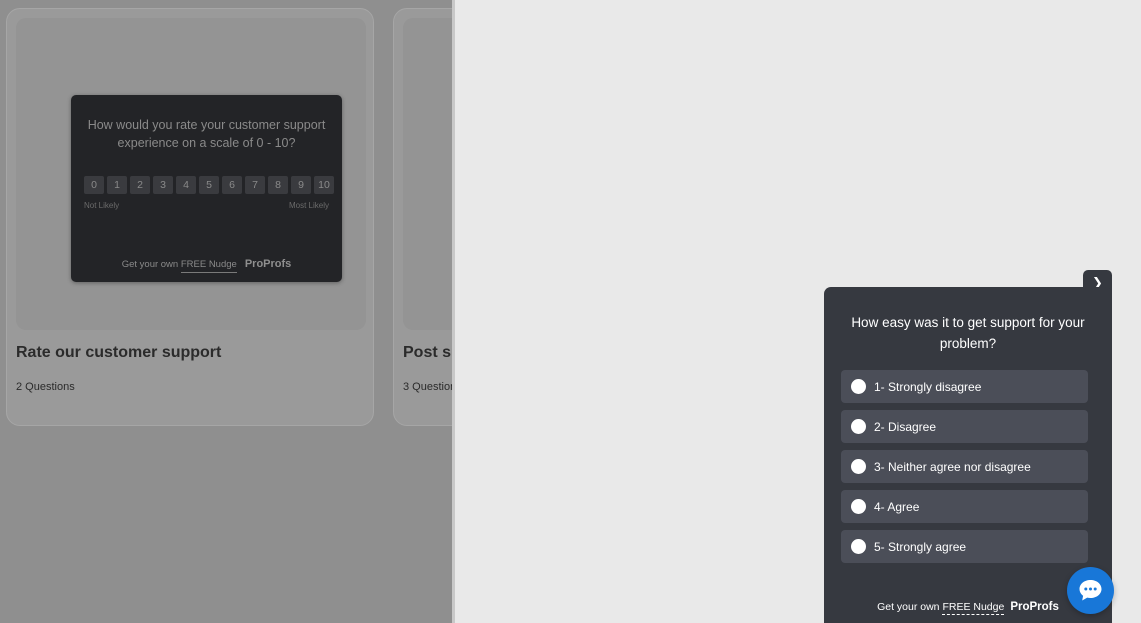 This screenshot has width=1141, height=623. Describe the element at coordinates (102, 205) in the screenshot. I see `nps-low-label: Not Likely` at that location.